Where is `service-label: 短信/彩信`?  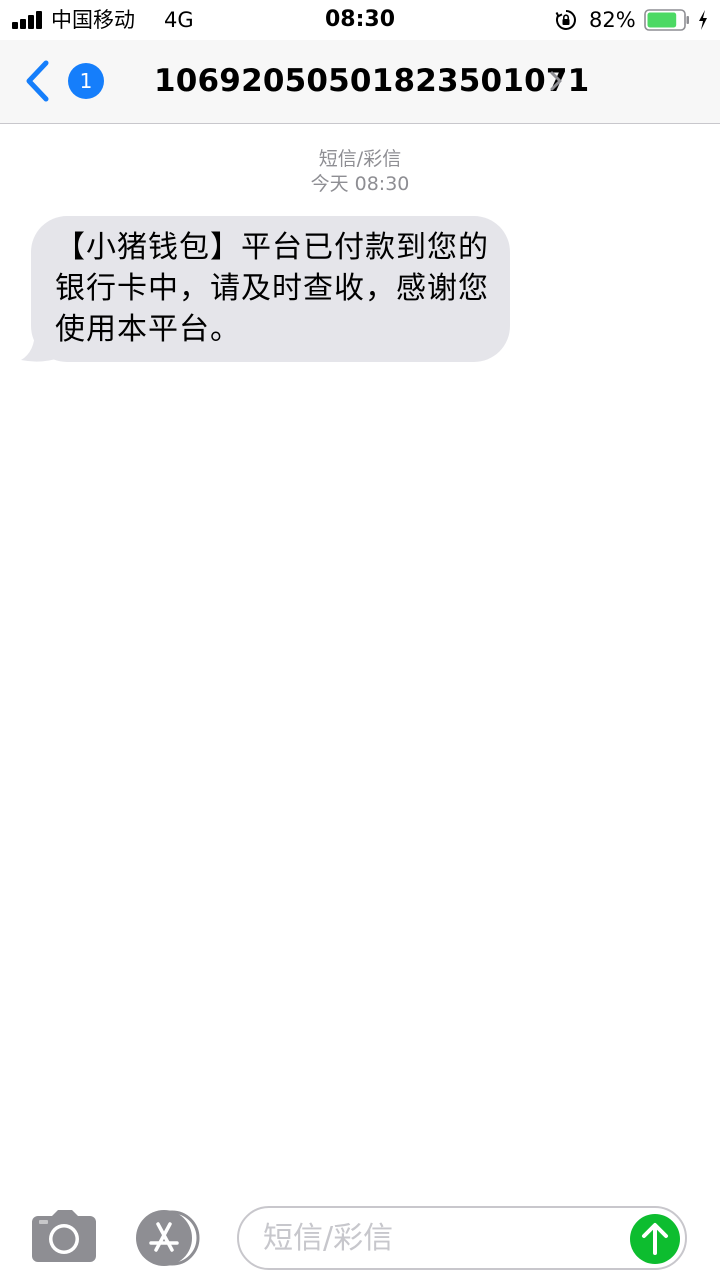 service-label: 短信/彩信 is located at coordinates (360, 159).